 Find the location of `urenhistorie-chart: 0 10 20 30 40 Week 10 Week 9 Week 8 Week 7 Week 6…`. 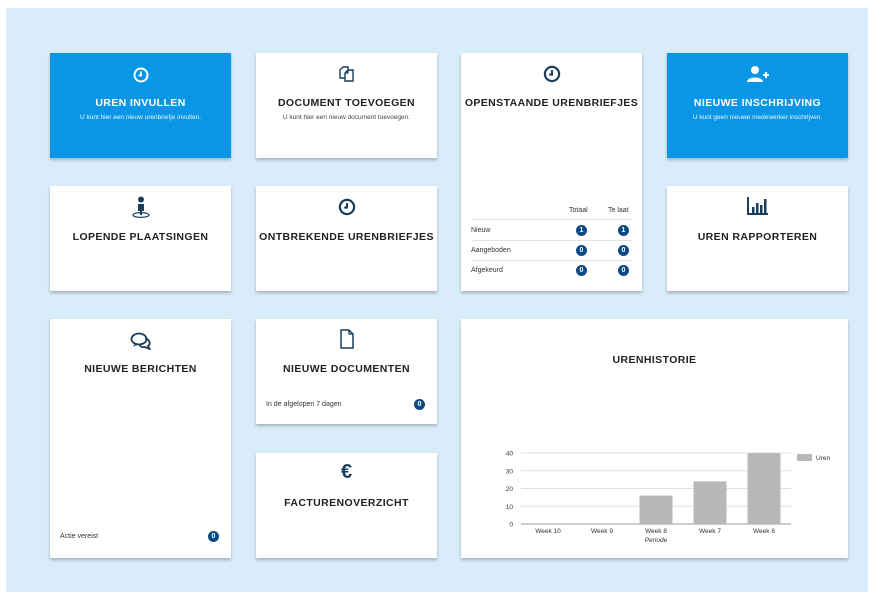

urenhistorie-chart: 0 10 20 30 40 Week 10 Week 9 Week 8 Week 7 Week 6… is located at coordinates (668, 498).